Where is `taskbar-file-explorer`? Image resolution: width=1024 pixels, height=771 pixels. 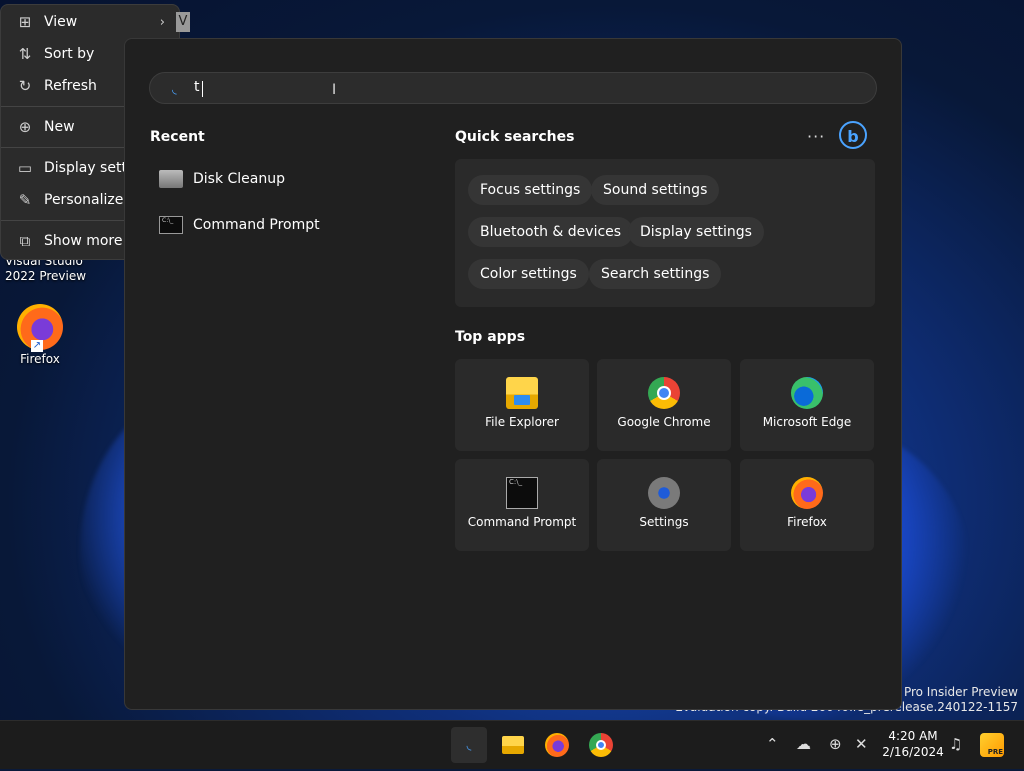
taskbar-file-explorer is located at coordinates (513, 745).